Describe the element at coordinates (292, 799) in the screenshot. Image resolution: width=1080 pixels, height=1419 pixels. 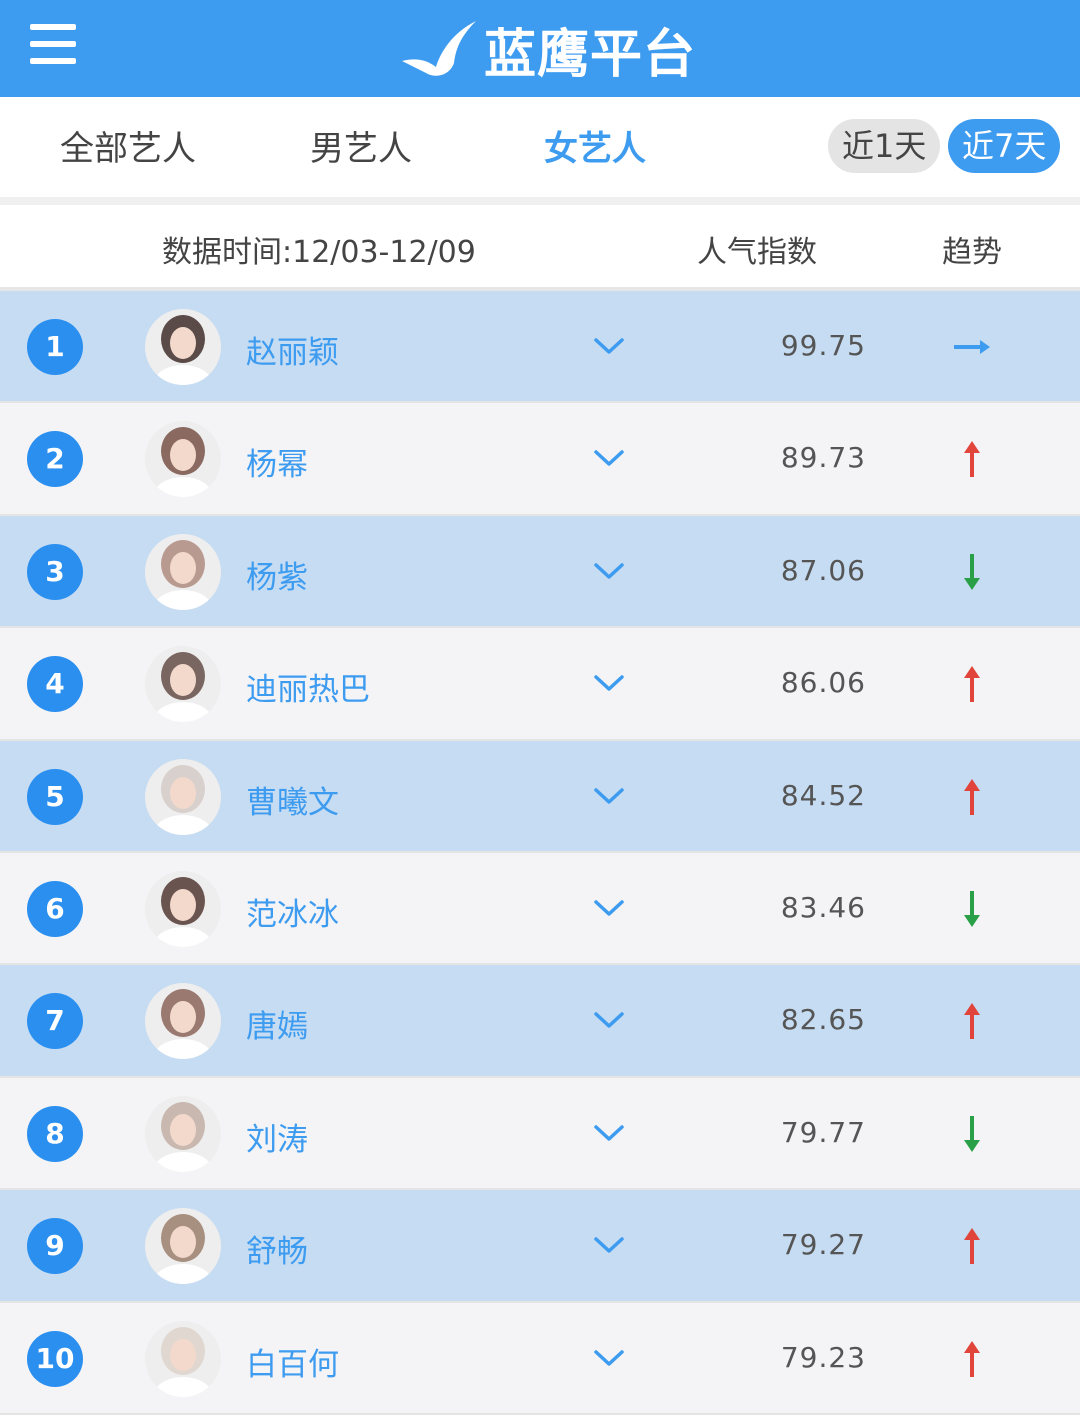
I see `artist-name: 曹曦文` at that location.